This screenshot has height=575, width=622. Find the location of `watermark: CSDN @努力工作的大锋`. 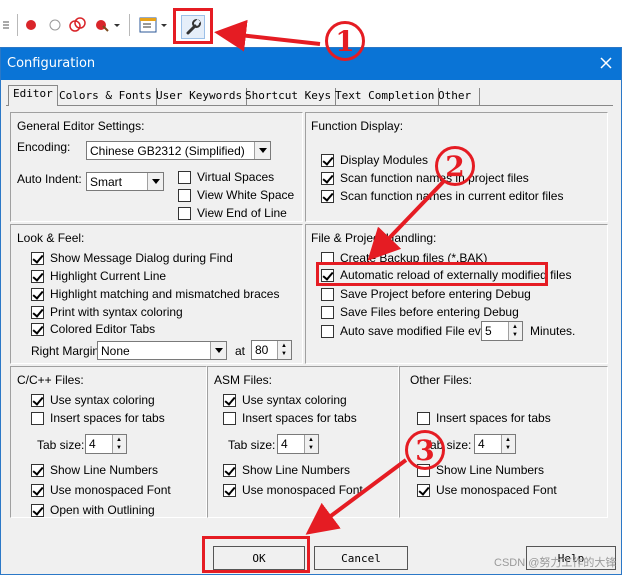

watermark: CSDN @努力工作的大锋 is located at coordinates (555, 563).